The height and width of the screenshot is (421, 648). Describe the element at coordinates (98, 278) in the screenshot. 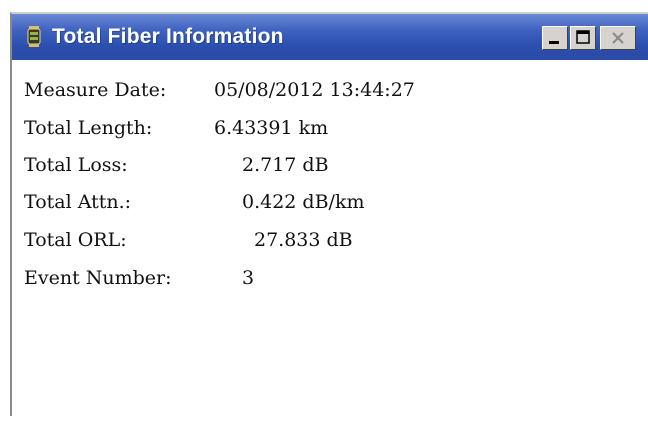

I see `event-number-label: Event Number:` at that location.